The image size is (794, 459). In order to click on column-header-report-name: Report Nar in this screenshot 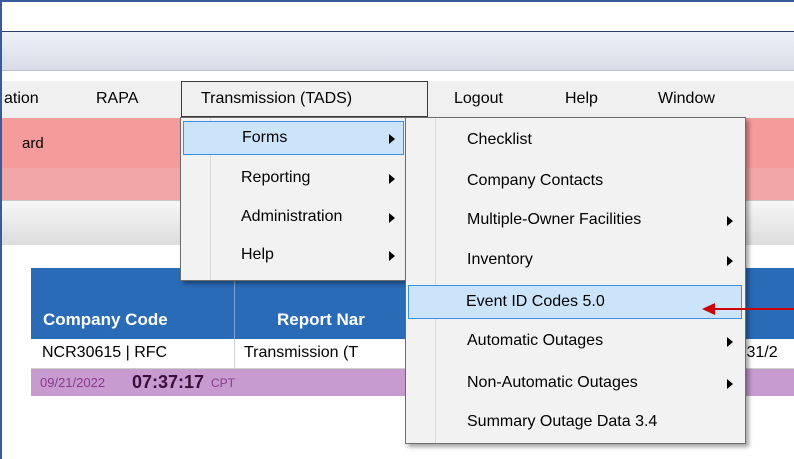, I will do `click(321, 320)`.